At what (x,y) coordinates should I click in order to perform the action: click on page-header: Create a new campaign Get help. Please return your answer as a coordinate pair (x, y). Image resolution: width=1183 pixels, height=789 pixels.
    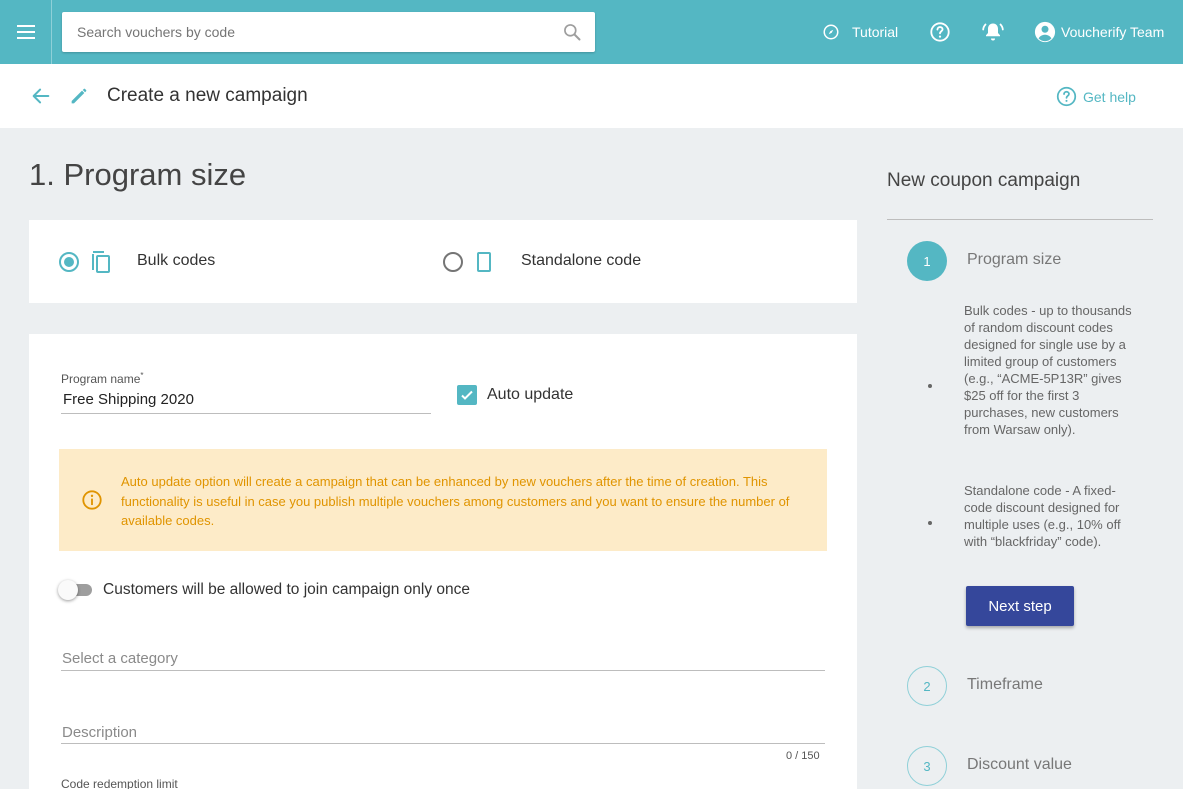
    Looking at the image, I should click on (591, 96).